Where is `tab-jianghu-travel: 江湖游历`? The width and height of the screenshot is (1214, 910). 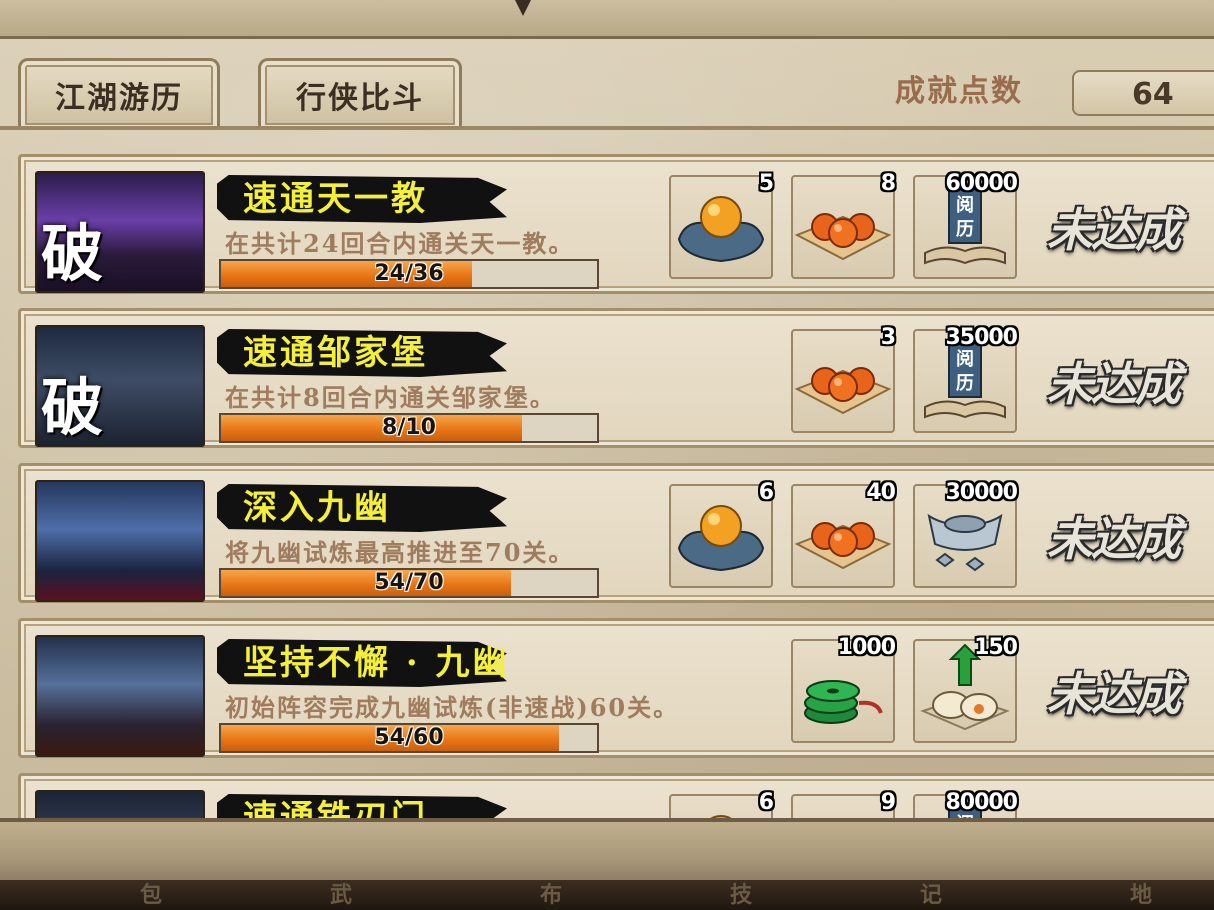
tab-jianghu-travel: 江湖游历 is located at coordinates (119, 93).